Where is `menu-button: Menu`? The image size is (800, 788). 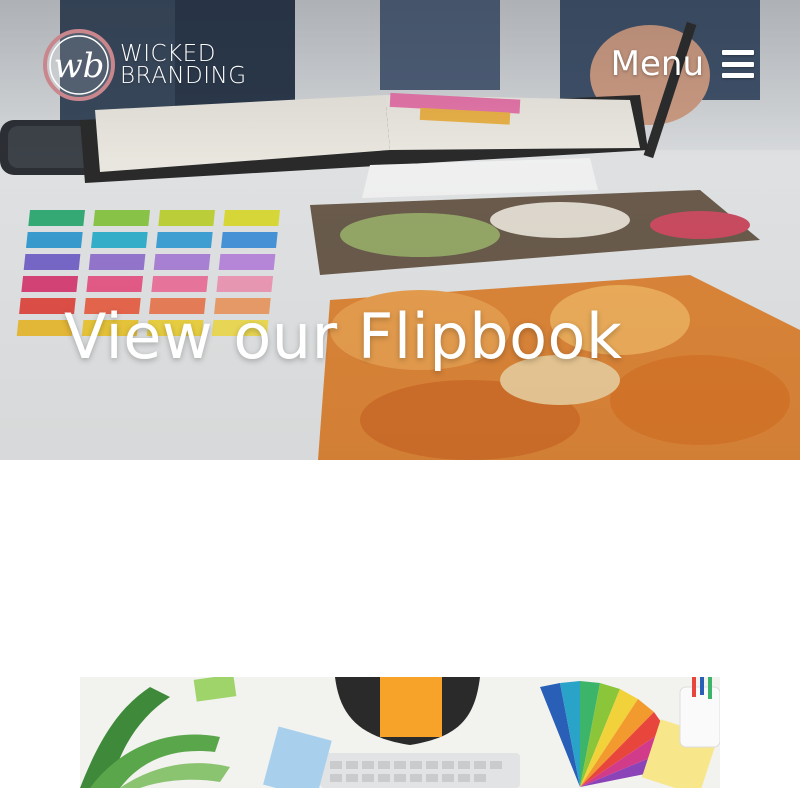
menu-button: Menu is located at coordinates (682, 64).